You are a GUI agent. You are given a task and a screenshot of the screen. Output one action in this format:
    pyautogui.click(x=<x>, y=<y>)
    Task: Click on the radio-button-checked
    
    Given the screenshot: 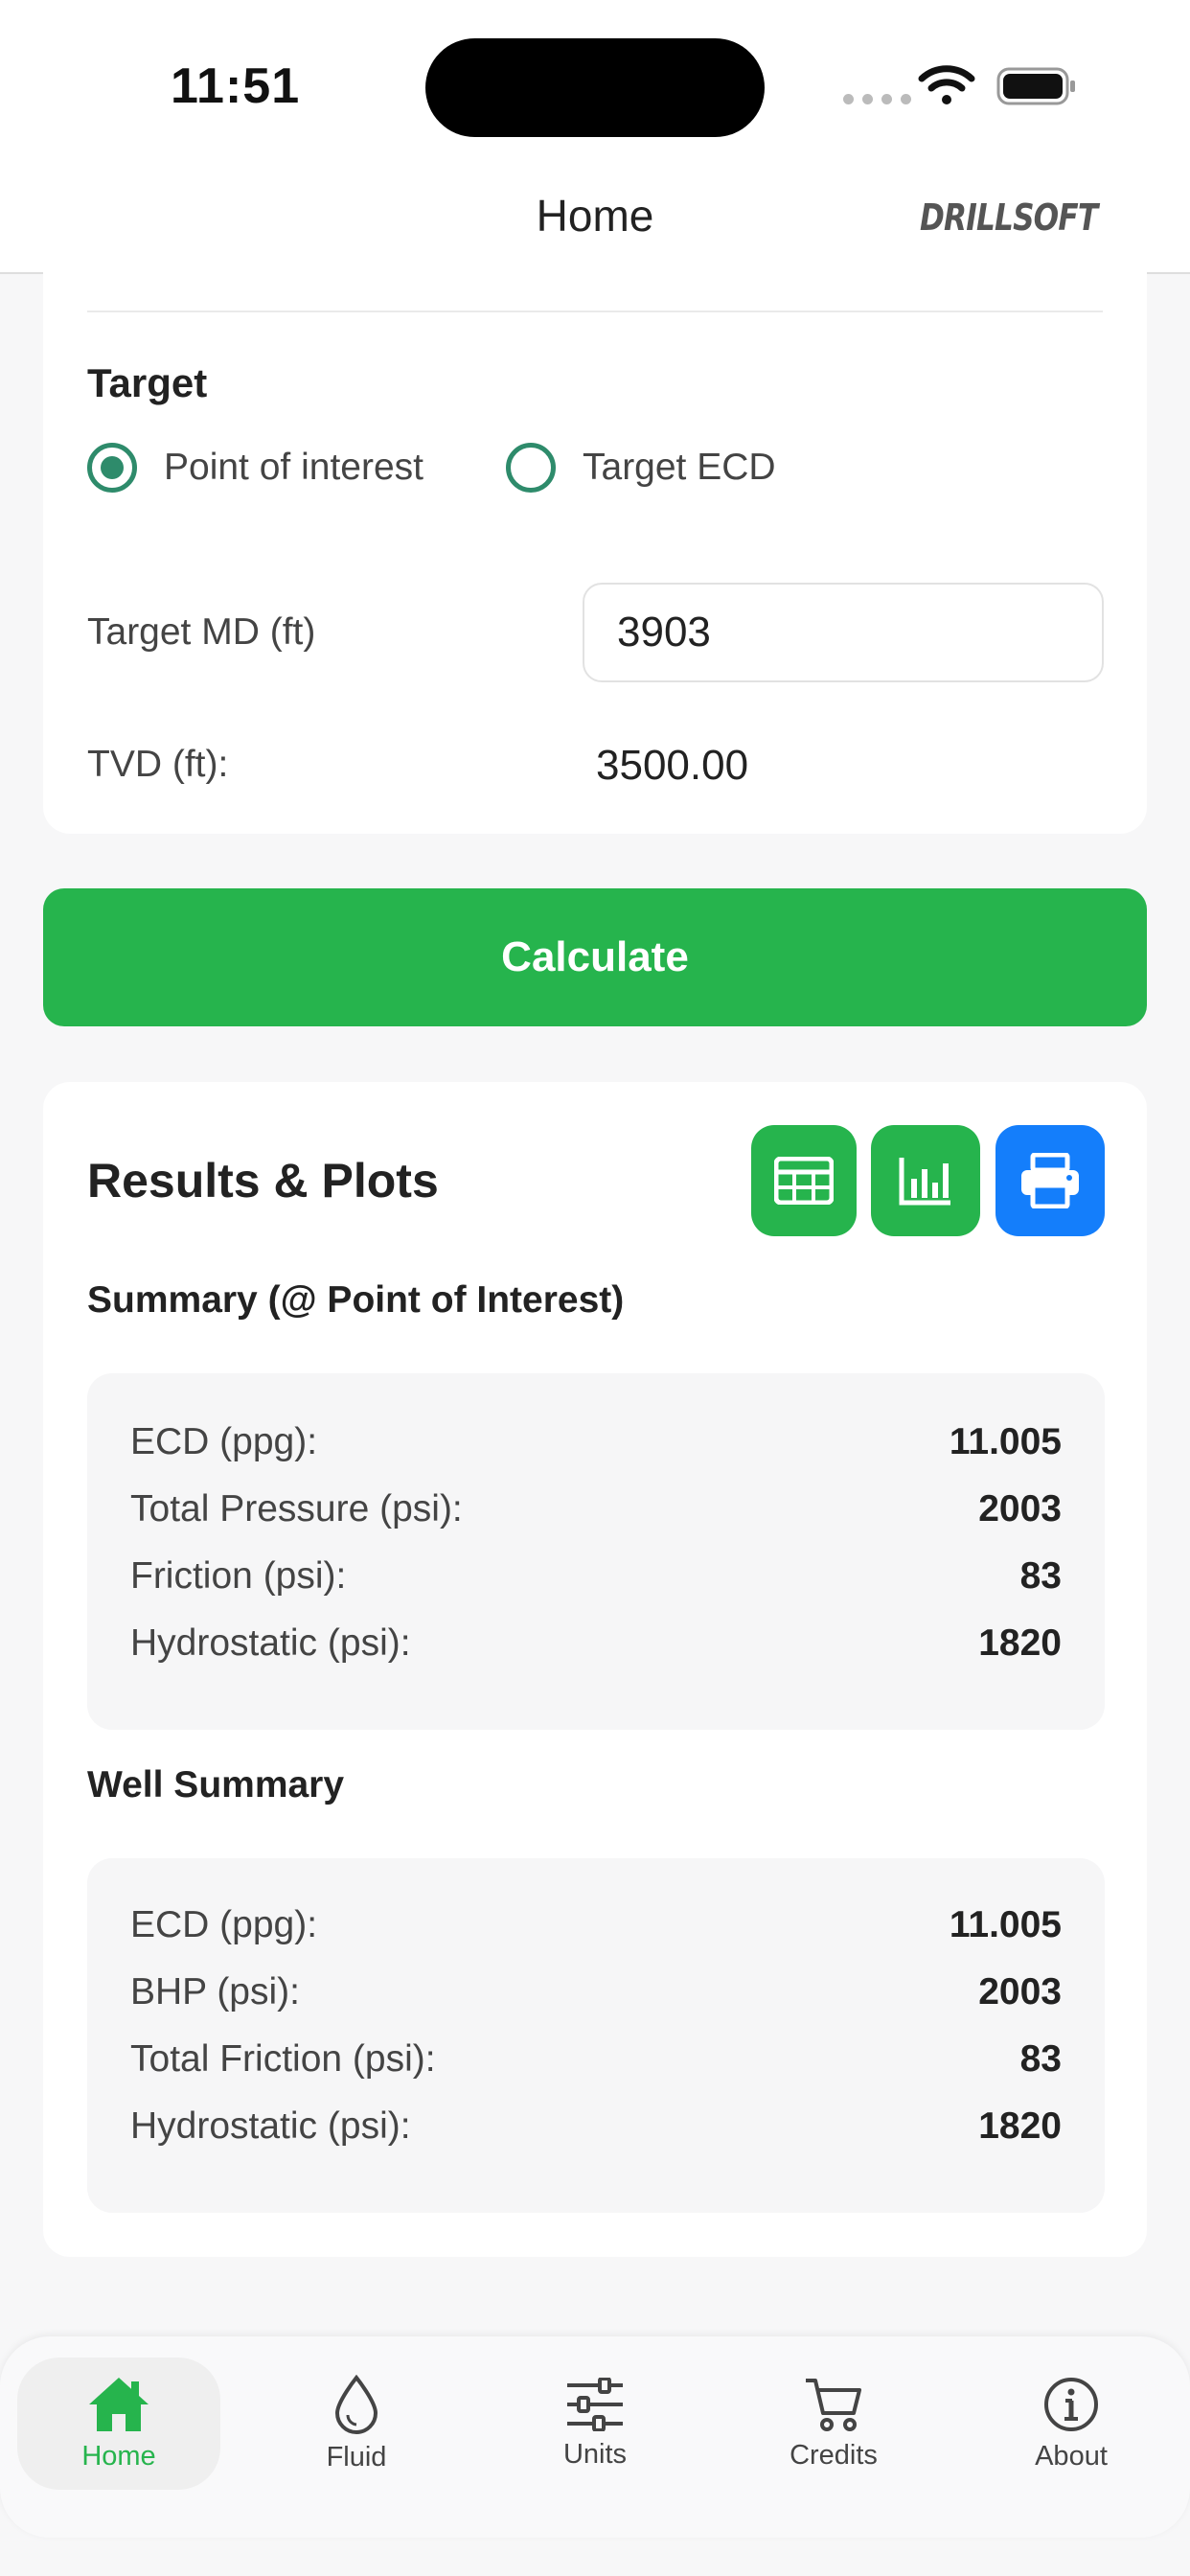 What is the action you would take?
    pyautogui.click(x=112, y=468)
    